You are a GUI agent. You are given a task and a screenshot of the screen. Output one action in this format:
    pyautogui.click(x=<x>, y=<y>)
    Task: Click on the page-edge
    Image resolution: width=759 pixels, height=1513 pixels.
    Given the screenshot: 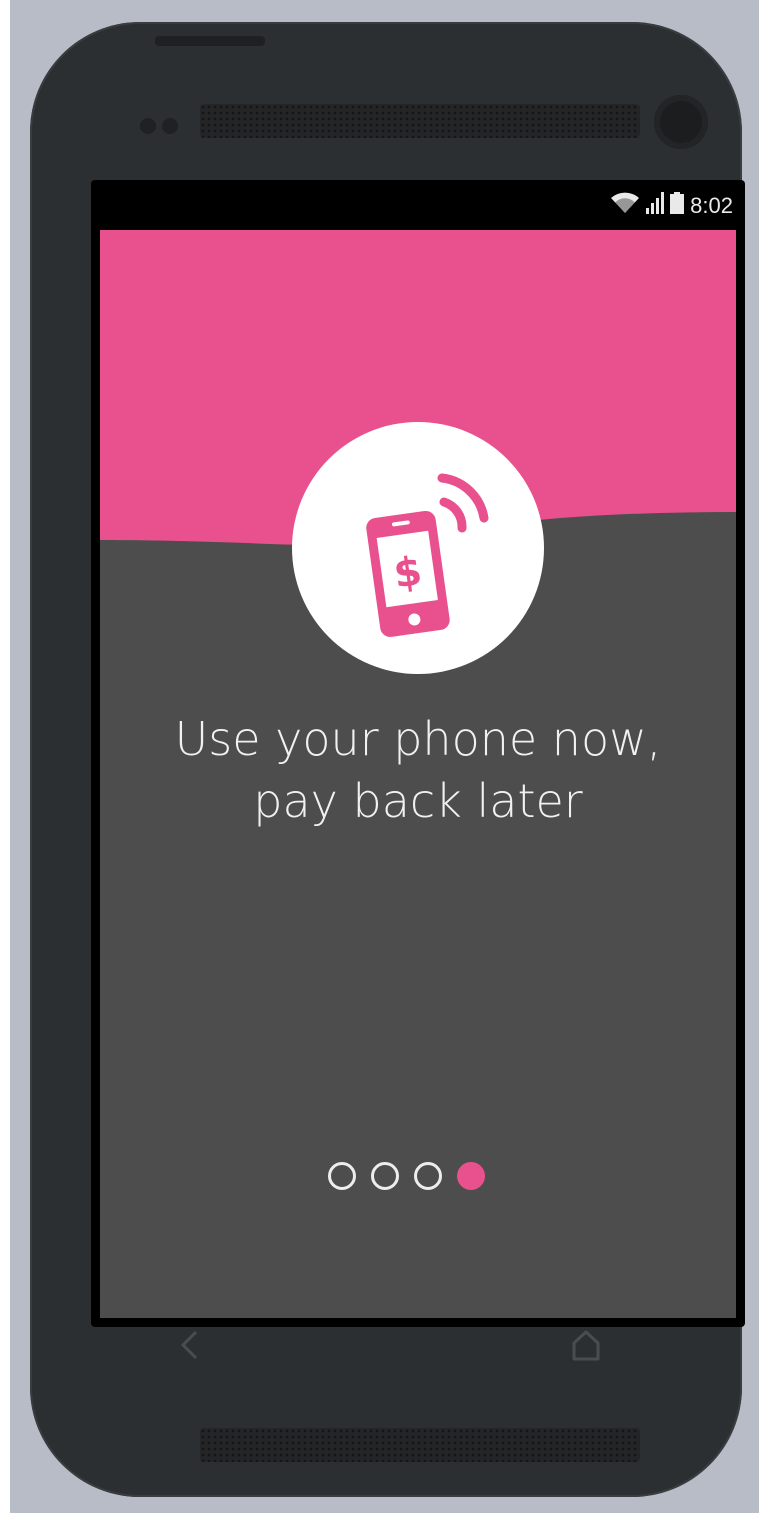 What is the action you would take?
    pyautogui.click(x=5, y=756)
    